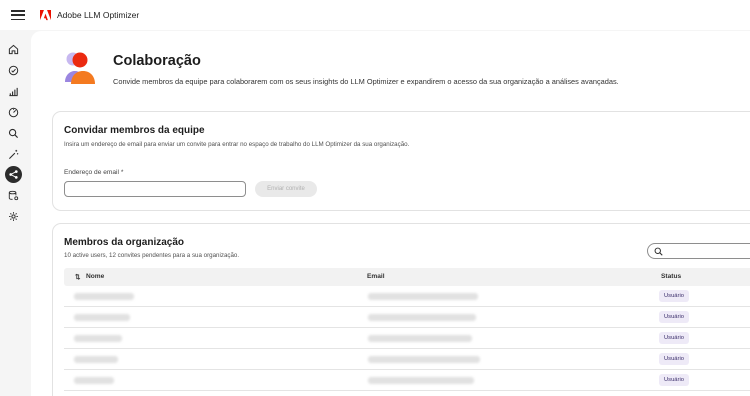 The height and width of the screenshot is (396, 750). What do you see at coordinates (375, 15) in the screenshot?
I see `top-bar: Adobe LLM Optimizer` at bounding box center [375, 15].